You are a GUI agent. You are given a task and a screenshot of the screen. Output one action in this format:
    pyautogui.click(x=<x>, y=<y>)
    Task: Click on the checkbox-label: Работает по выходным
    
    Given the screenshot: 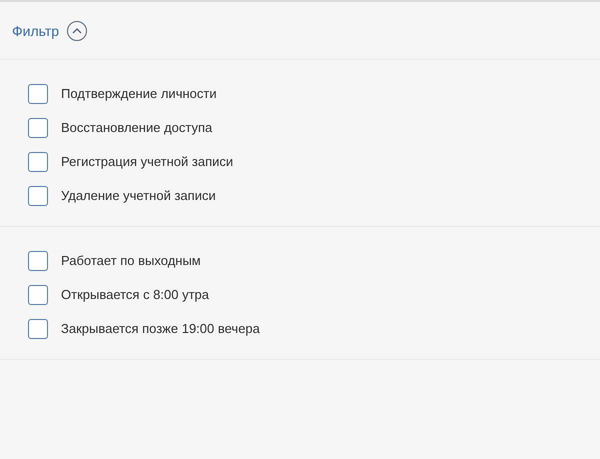 What is the action you would take?
    pyautogui.click(x=131, y=260)
    